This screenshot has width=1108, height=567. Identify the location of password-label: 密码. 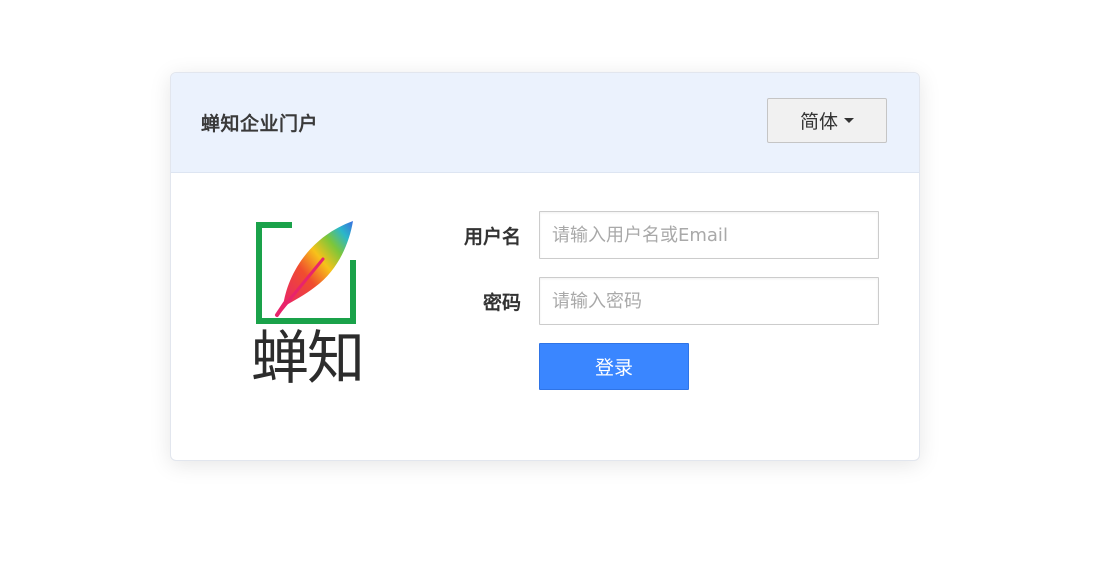
(501, 303).